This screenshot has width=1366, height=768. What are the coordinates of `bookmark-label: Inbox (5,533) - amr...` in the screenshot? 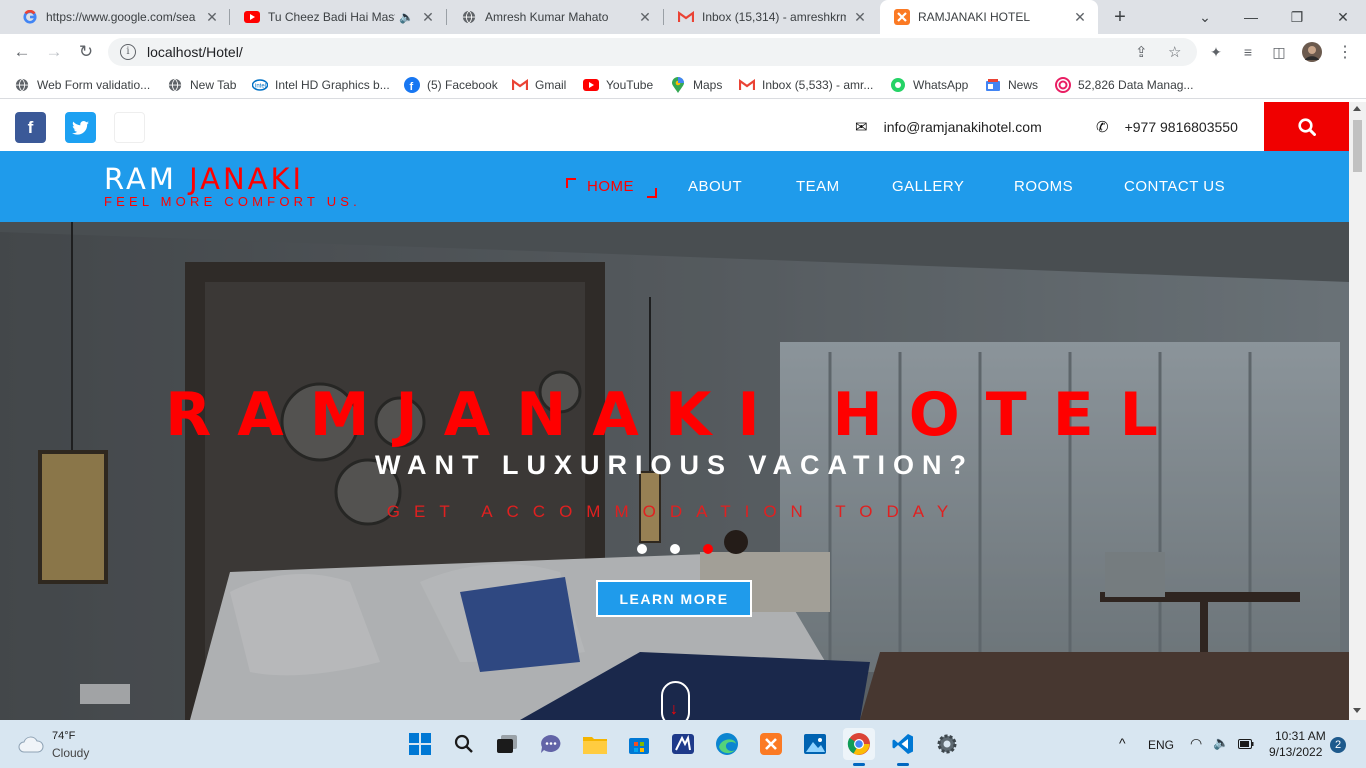 It's located at (818, 85).